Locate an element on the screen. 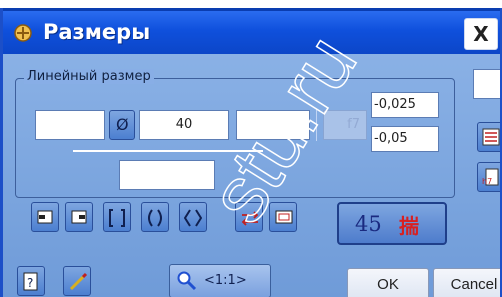 This screenshot has width=502, height=297. help-button: ? is located at coordinates (31, 281).